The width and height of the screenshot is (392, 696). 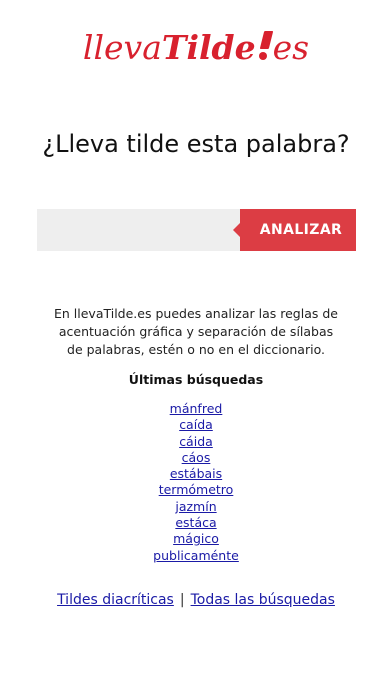 What do you see at coordinates (122, 47) in the screenshot?
I see `logo-text-lleva: lleva` at bounding box center [122, 47].